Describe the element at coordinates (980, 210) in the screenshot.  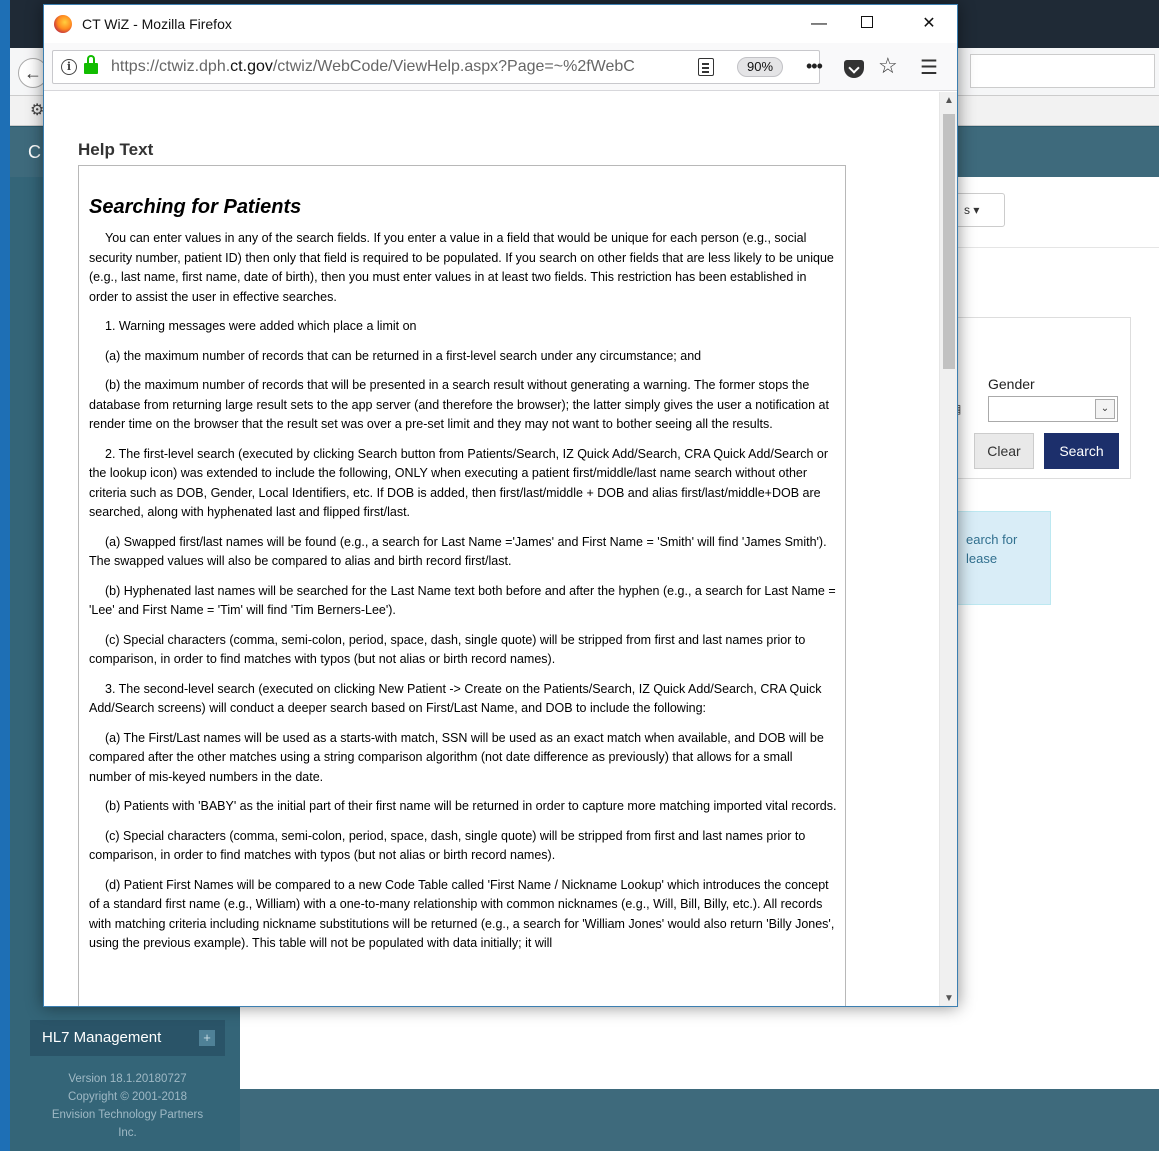
I see `background-dropdown: s ▾` at that location.